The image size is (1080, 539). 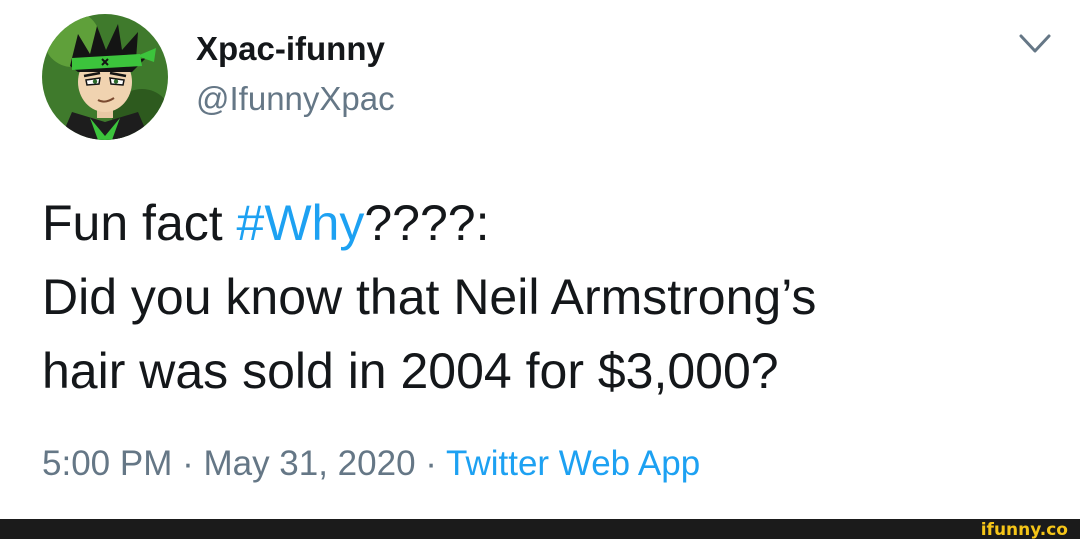 What do you see at coordinates (290, 49) in the screenshot?
I see `display-name: Xpac-ifunny` at bounding box center [290, 49].